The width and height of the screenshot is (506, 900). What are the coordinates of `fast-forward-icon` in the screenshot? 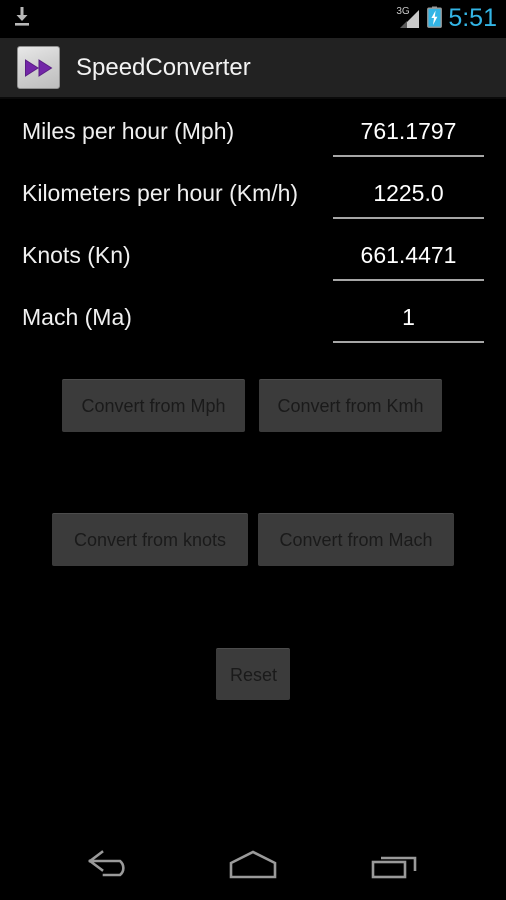 It's located at (38, 67).